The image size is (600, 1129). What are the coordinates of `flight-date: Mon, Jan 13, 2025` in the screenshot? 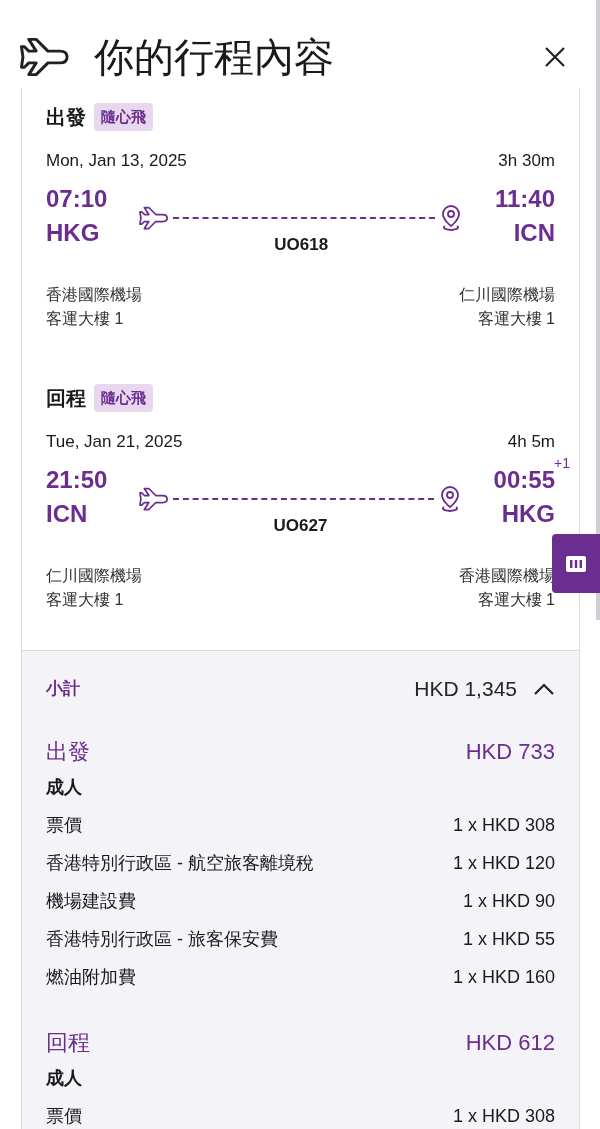 It's located at (116, 161).